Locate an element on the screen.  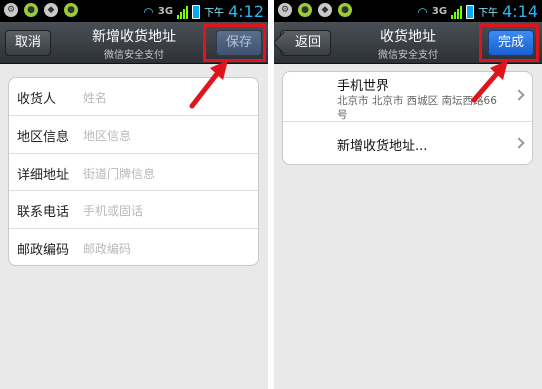
recipient-input: 姓名 is located at coordinates (95, 97).